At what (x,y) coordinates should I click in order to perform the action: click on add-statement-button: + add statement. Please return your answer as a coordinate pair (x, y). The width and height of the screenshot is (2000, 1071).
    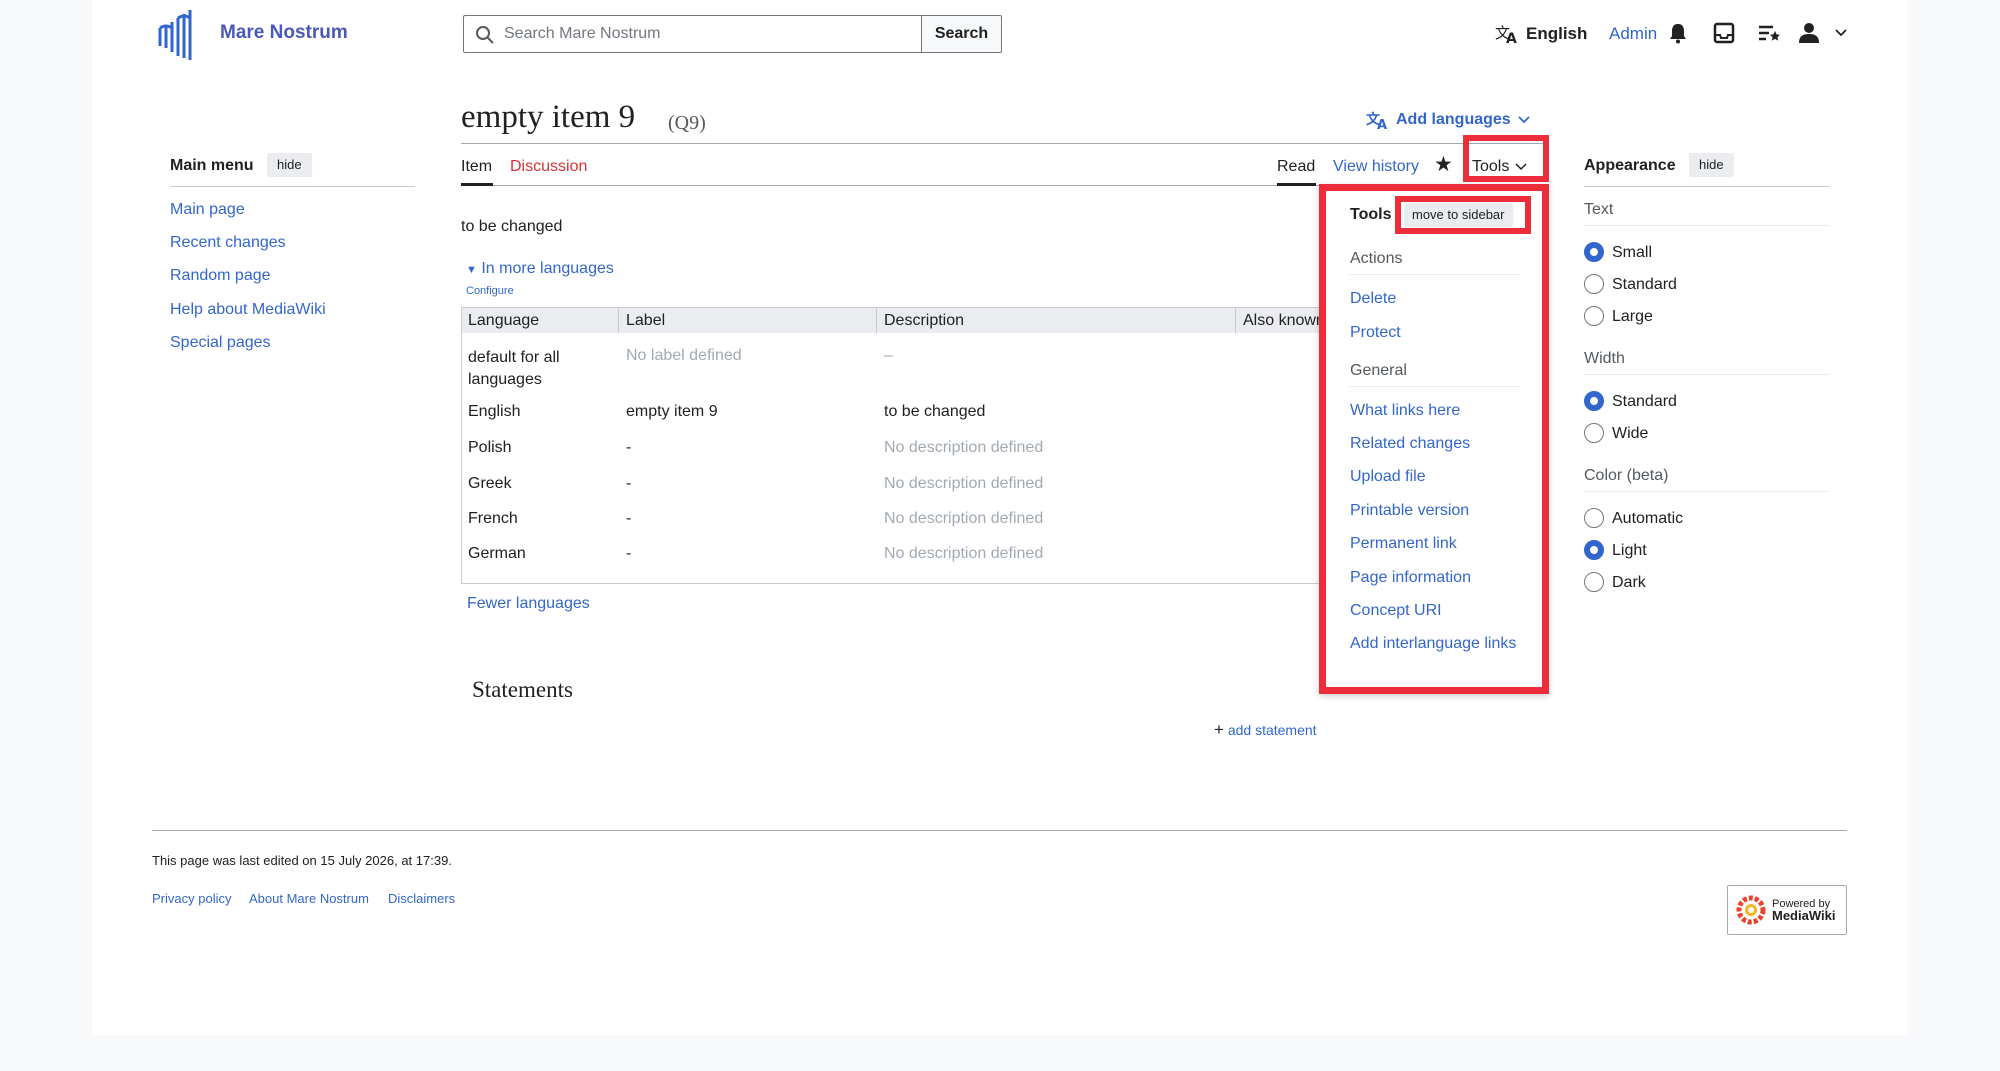
    Looking at the image, I should click on (1265, 730).